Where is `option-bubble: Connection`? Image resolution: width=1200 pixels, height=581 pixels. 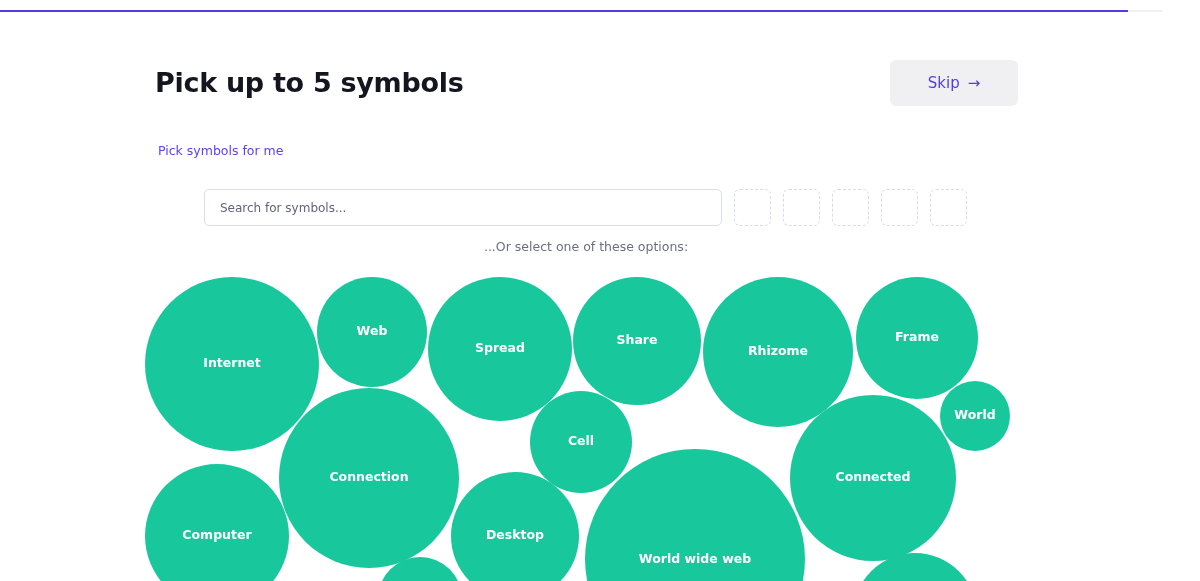 option-bubble: Connection is located at coordinates (369, 477).